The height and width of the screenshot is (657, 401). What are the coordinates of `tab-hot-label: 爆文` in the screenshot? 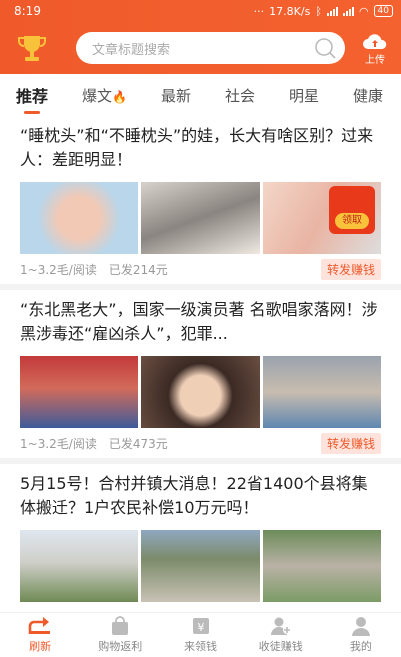 It's located at (97, 95).